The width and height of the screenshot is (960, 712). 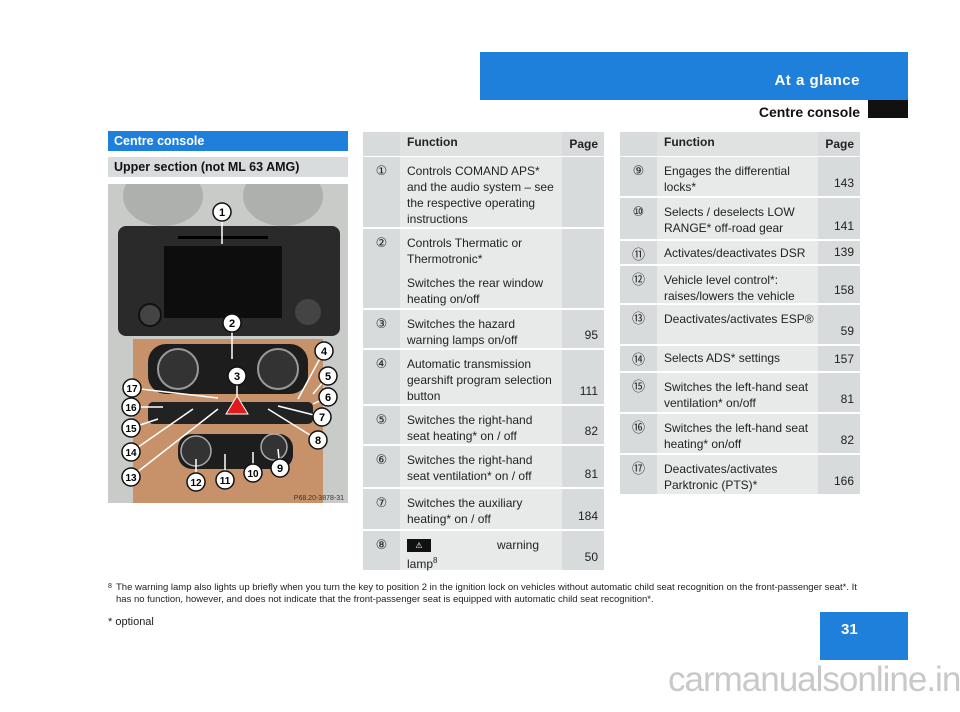 What do you see at coordinates (638, 392) in the screenshot?
I see `row-number: ⑮` at bounding box center [638, 392].